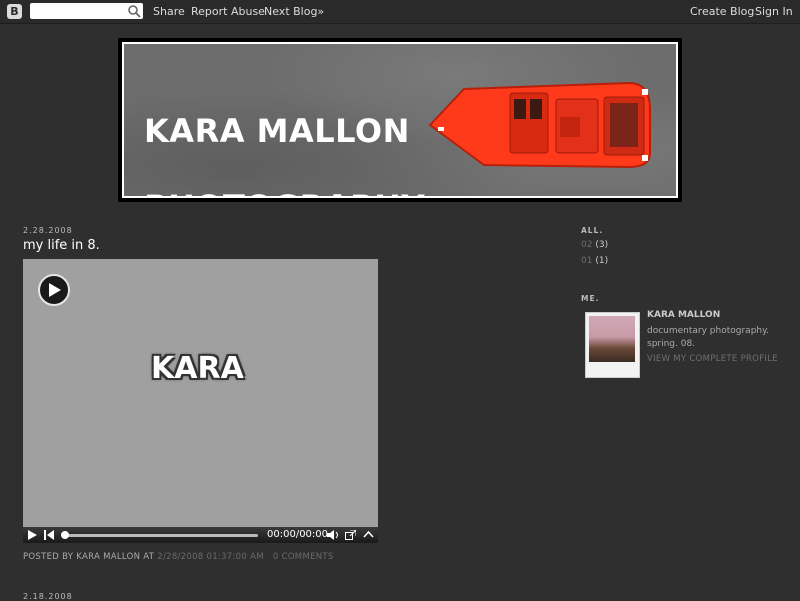 This screenshot has width=800, height=601. What do you see at coordinates (134, 11) in the screenshot?
I see `search-icon` at bounding box center [134, 11].